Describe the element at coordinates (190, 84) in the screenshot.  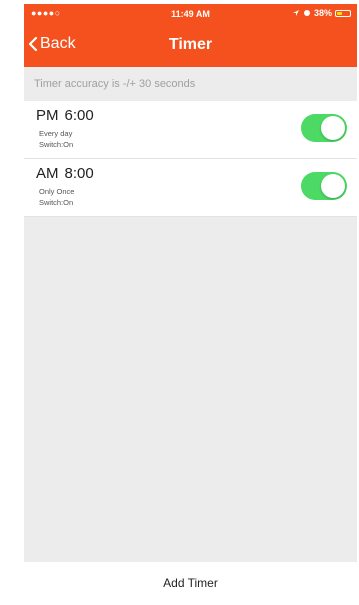
I see `timer-accuracy-notice: Timer accuracy is -/+ 30 seconds` at that location.